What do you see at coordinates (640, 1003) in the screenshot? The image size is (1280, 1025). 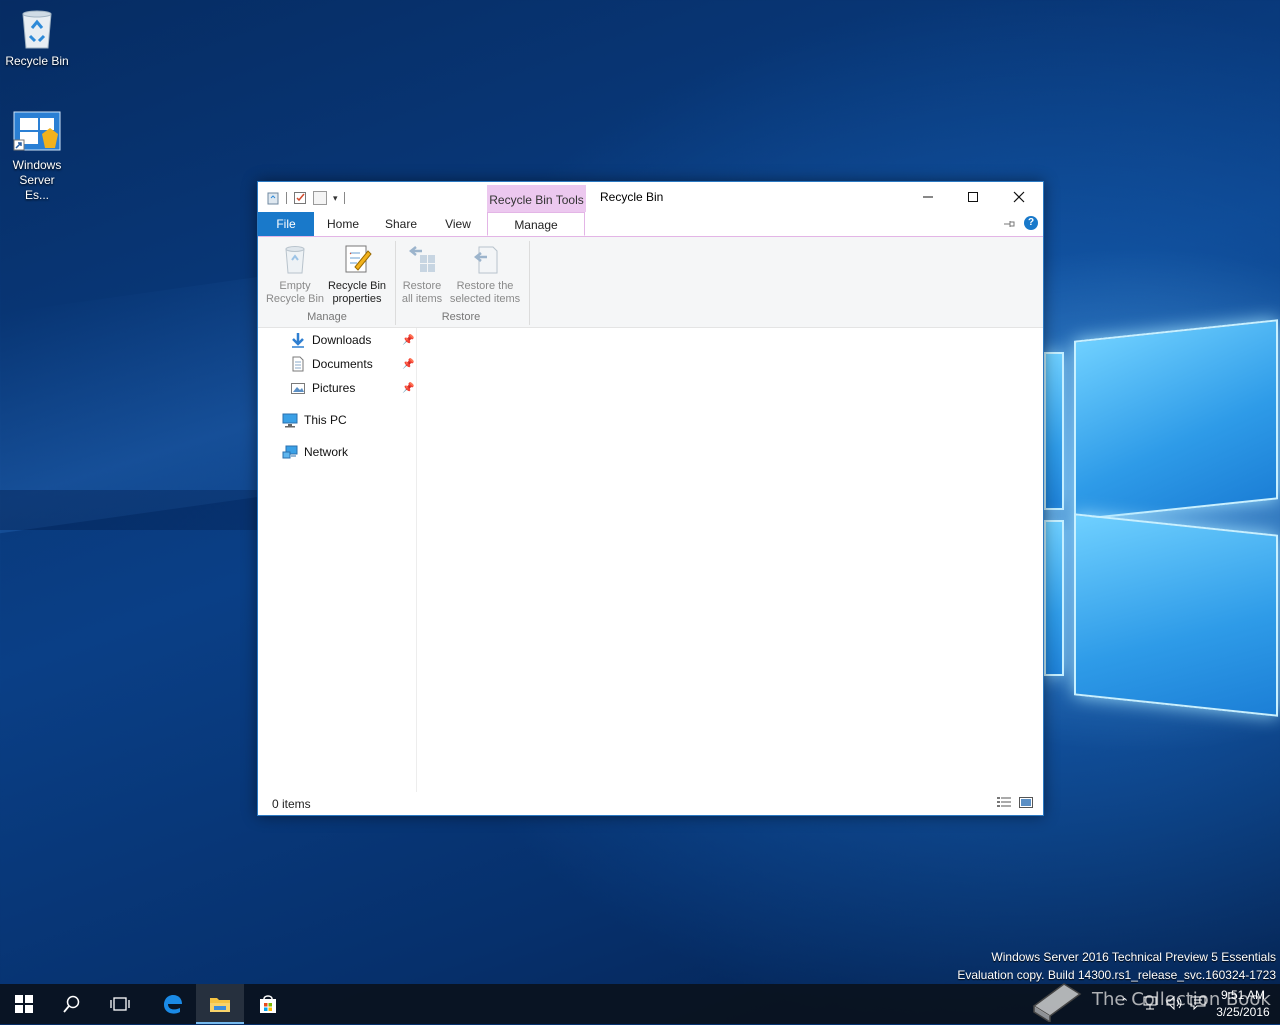 I see `taskbar: The Collection Book ⌃ 9:51 AM 3/25/2016` at bounding box center [640, 1003].